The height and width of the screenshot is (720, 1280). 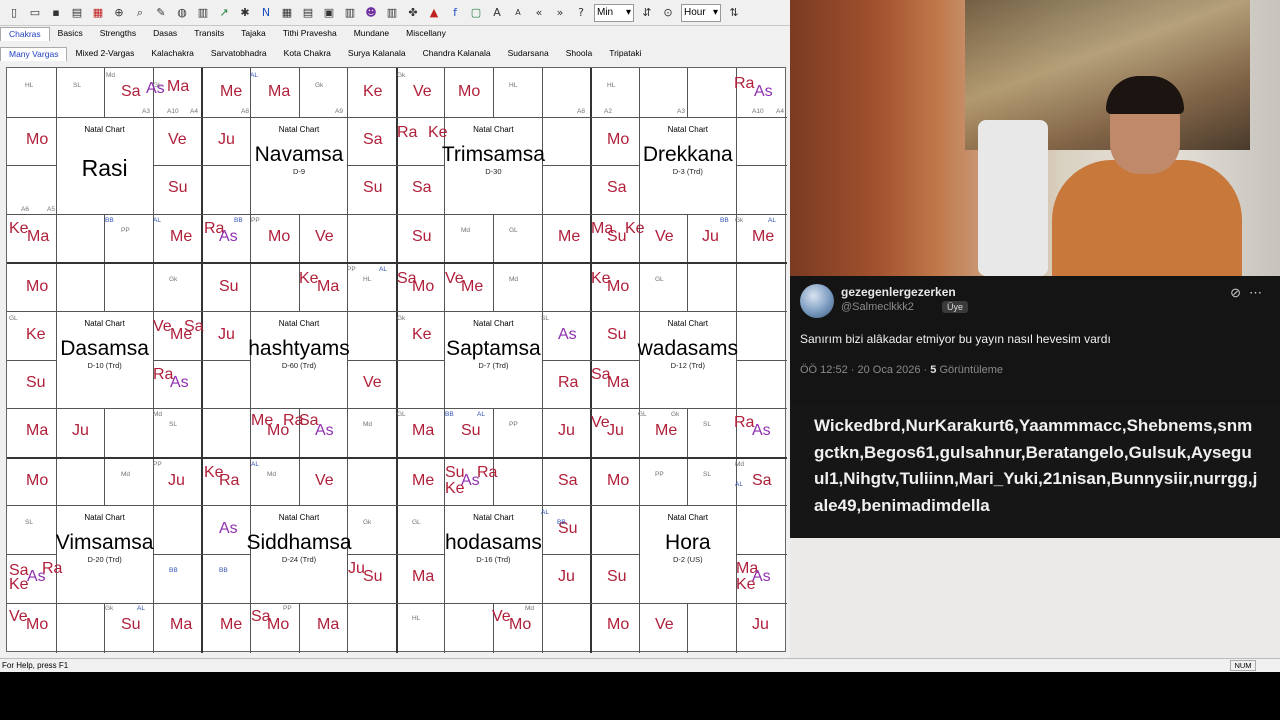 What do you see at coordinates (377, 54) in the screenshot?
I see `subtab-surya-kalanala: Surya Kalanala` at bounding box center [377, 54].